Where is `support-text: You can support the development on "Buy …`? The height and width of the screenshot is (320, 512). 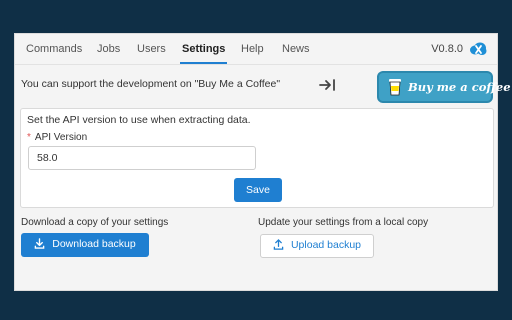
support-text: You can support the development on "Buy … is located at coordinates (151, 84).